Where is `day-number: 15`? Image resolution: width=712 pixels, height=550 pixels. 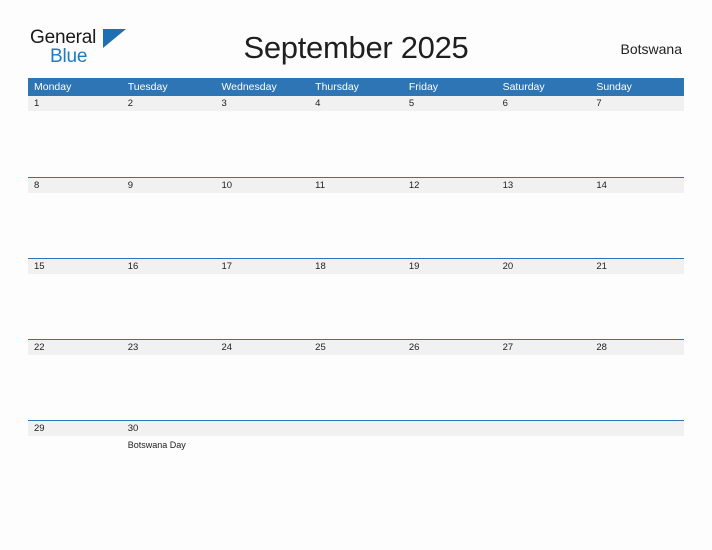 day-number: 15 is located at coordinates (75, 266).